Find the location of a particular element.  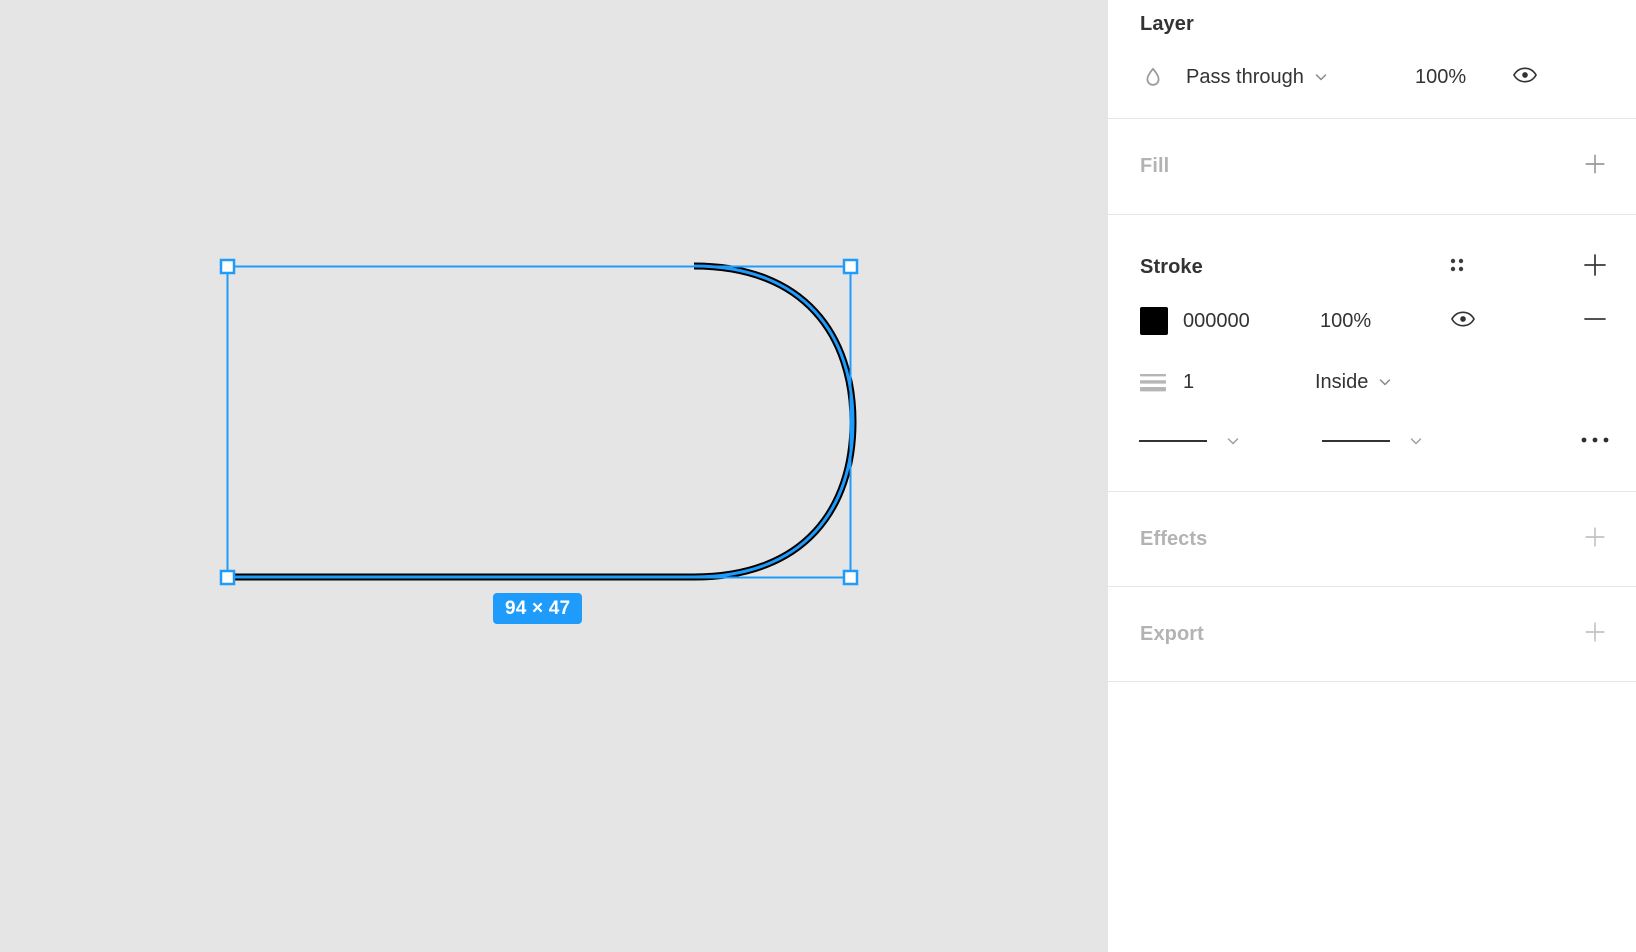

layer-title: Layer is located at coordinates (1167, 24).